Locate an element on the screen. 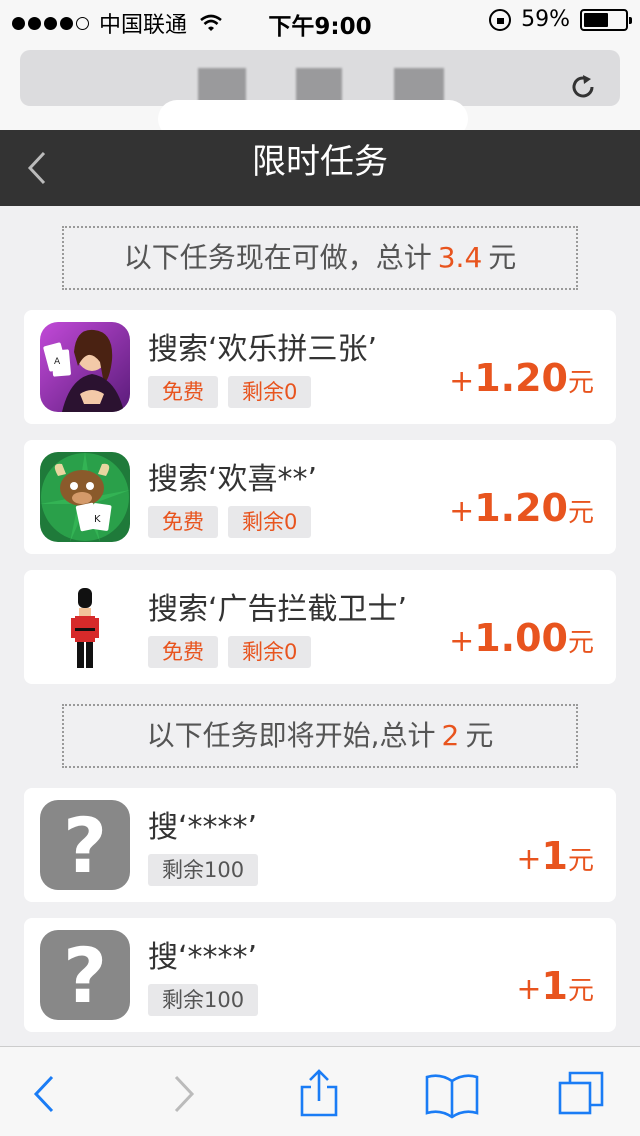  status-right: 59% is located at coordinates (560, 19).